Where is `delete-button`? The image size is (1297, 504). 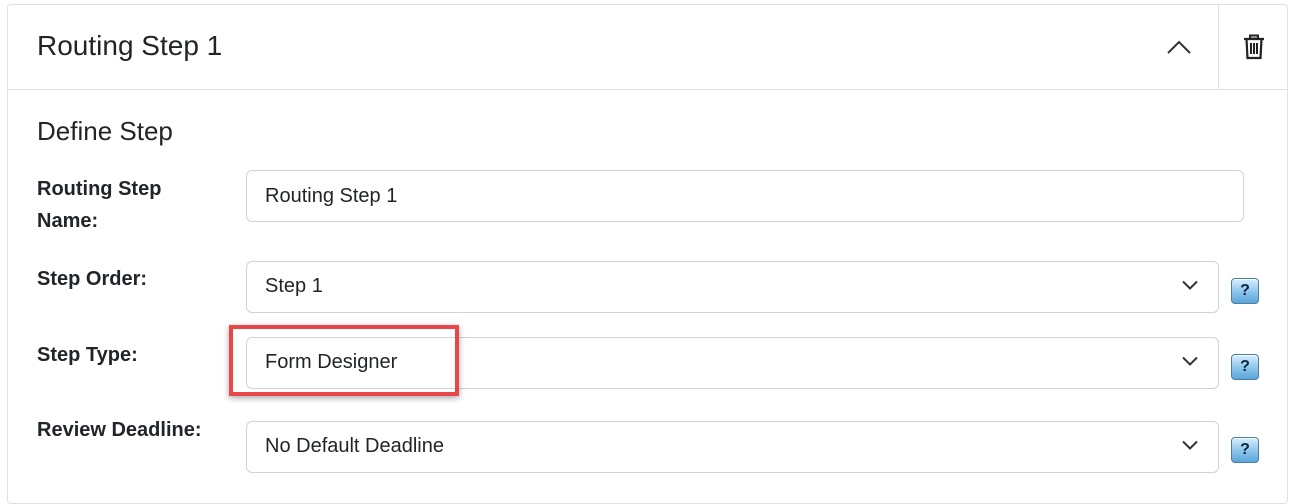
delete-button is located at coordinates (1254, 47).